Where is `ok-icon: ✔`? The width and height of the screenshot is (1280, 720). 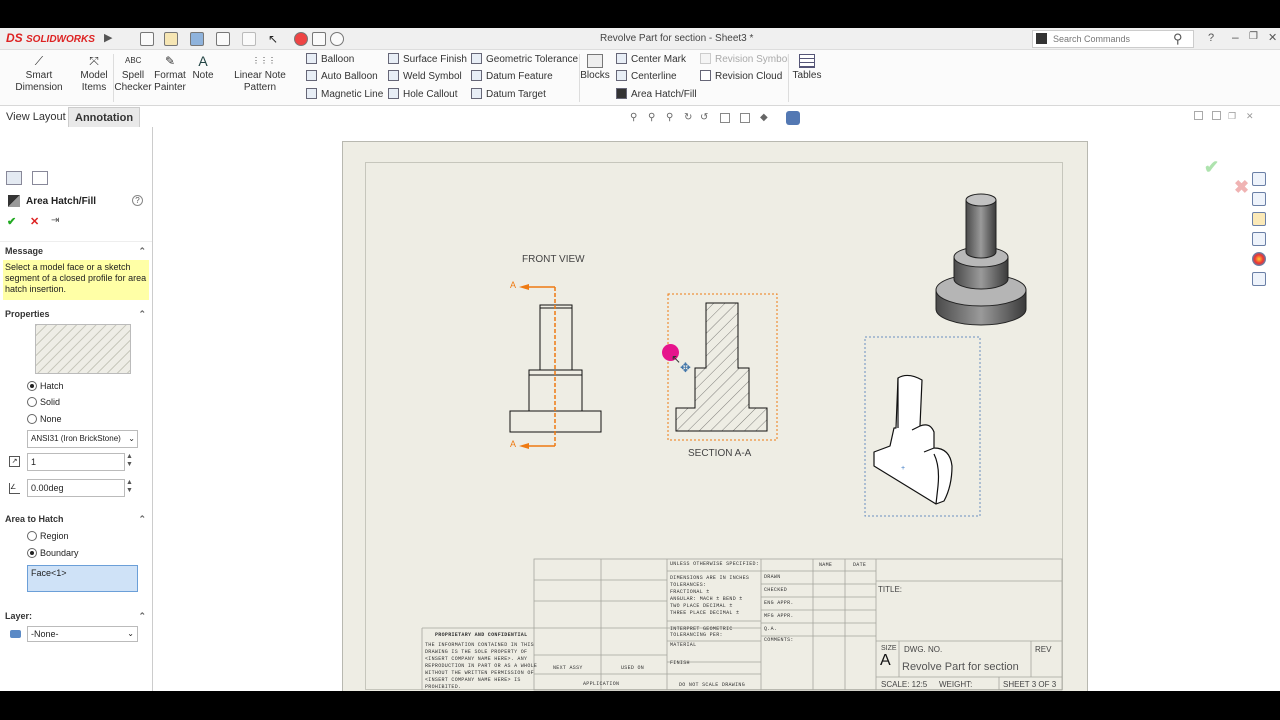 ok-icon: ✔ is located at coordinates (11, 221).